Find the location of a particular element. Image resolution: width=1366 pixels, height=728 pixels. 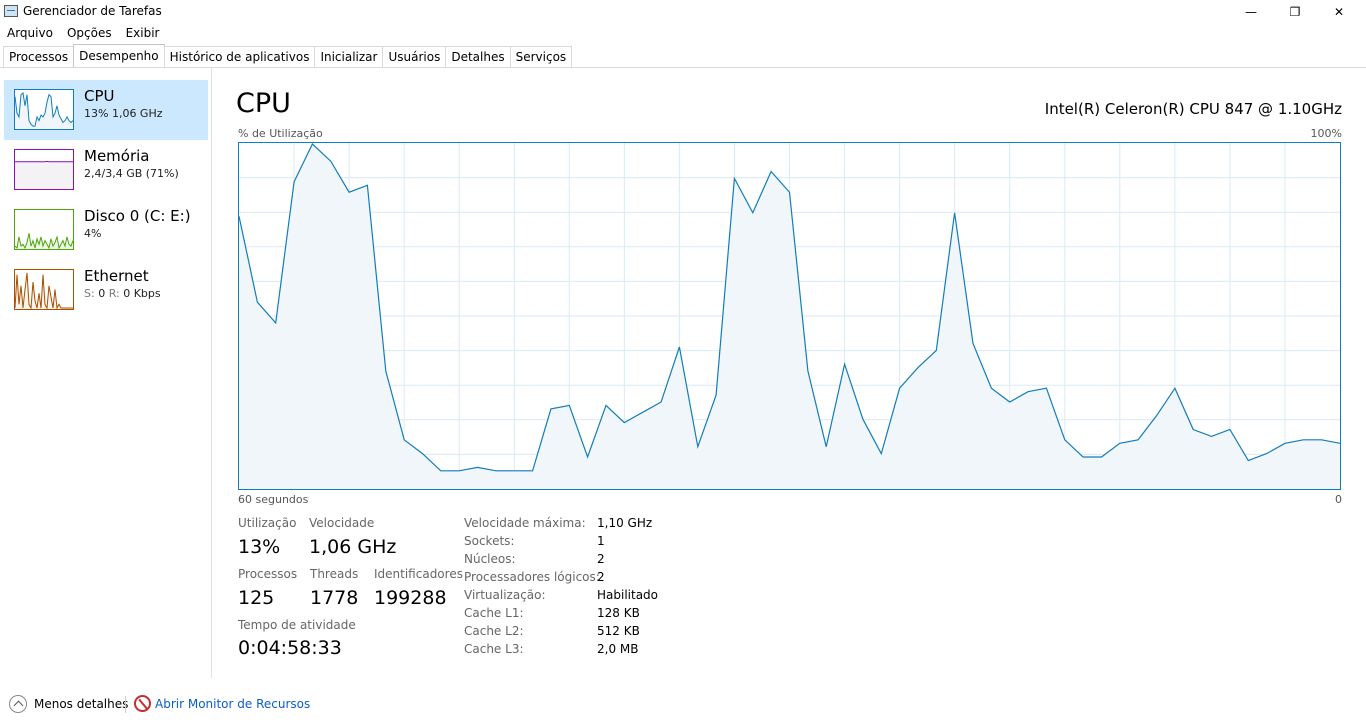

detail-label: Velocidade máxima: is located at coordinates (525, 523).